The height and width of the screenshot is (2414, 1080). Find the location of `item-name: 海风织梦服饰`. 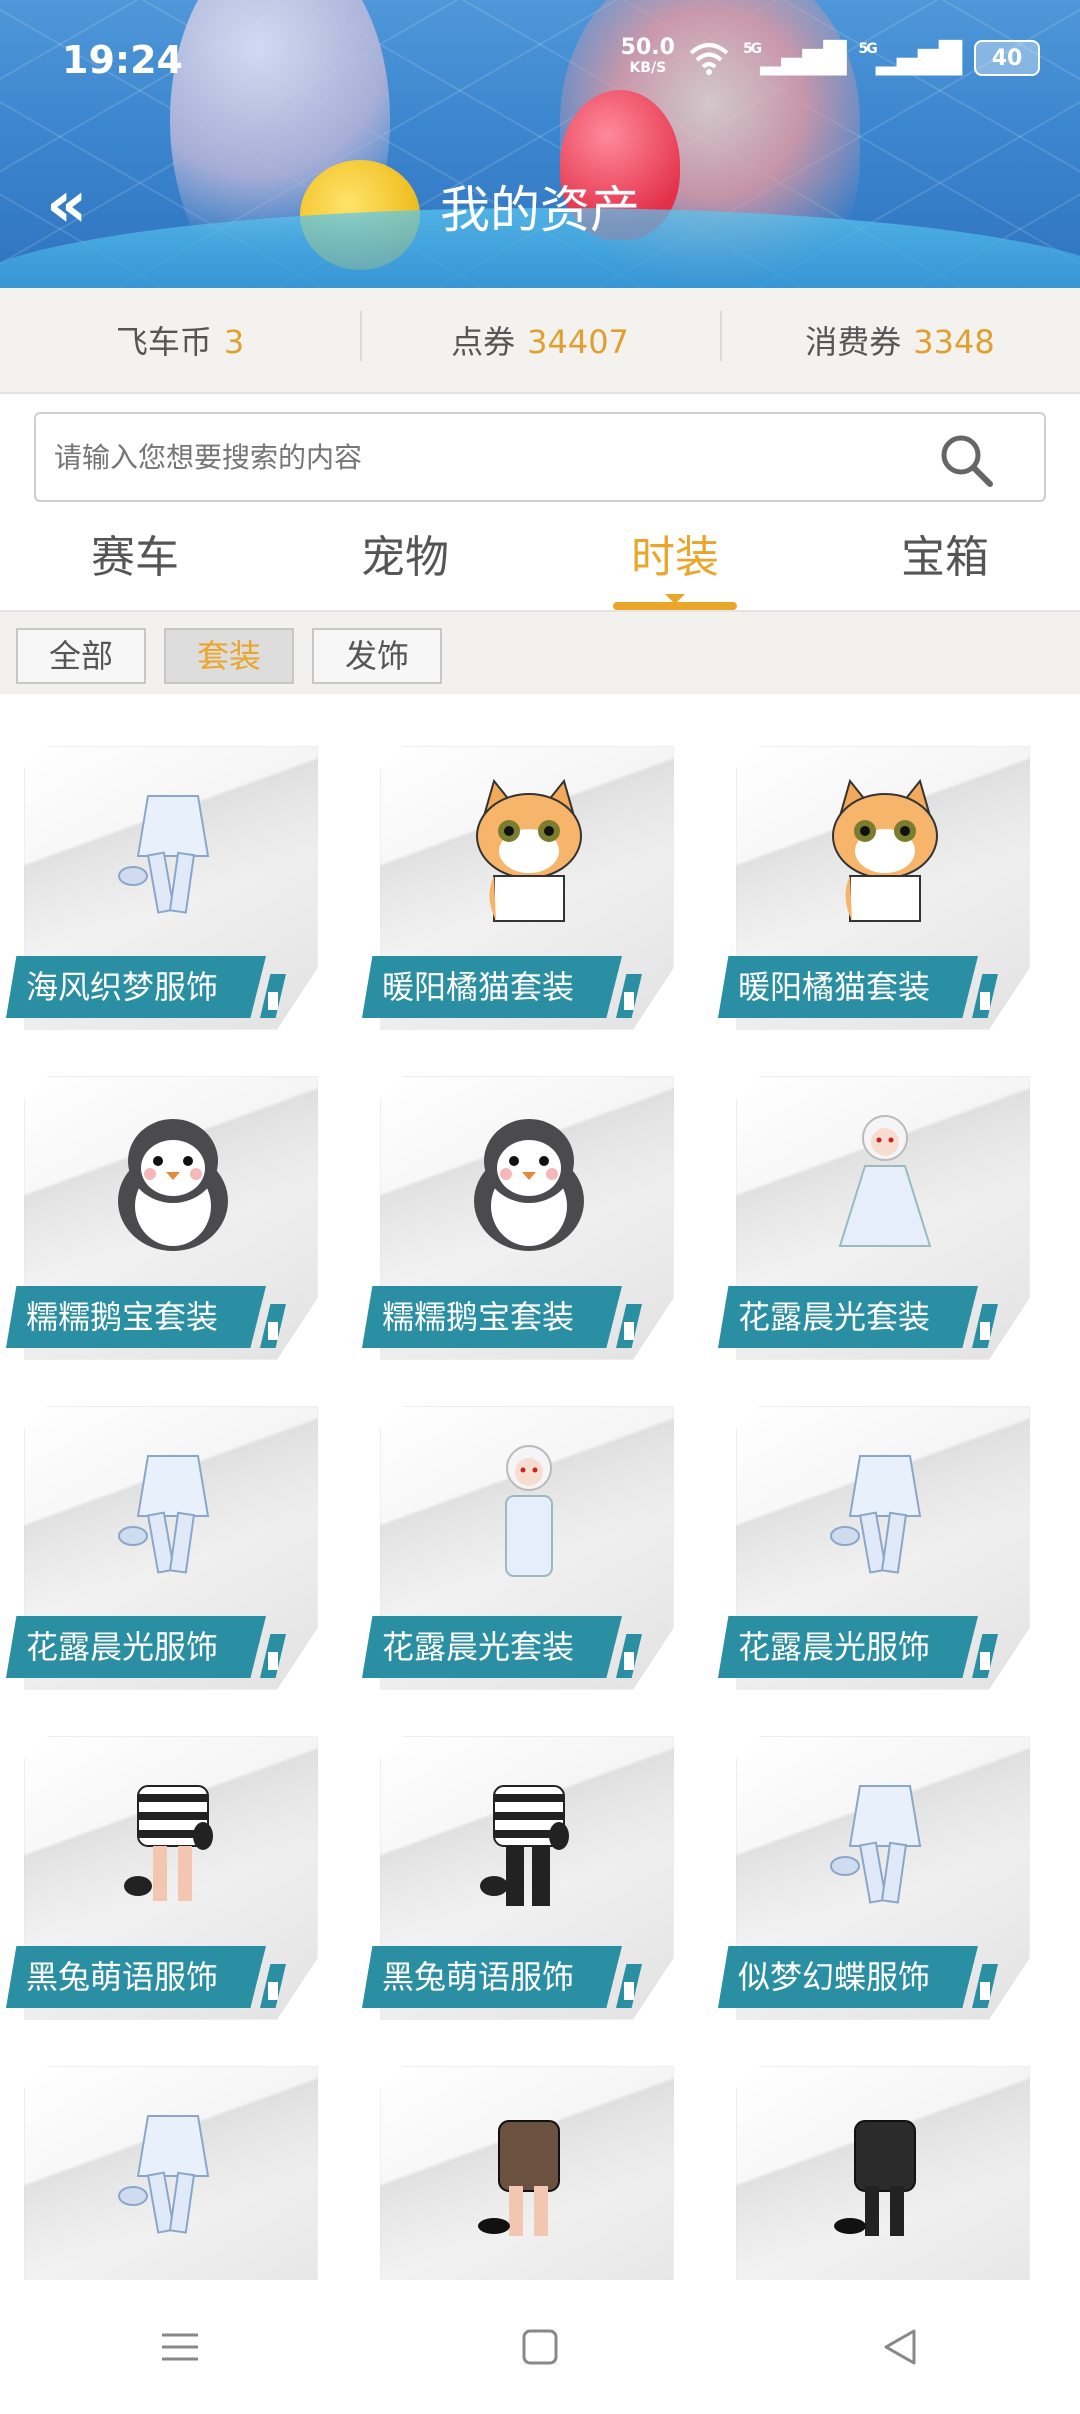

item-name: 海风织梦服饰 is located at coordinates (136, 987).